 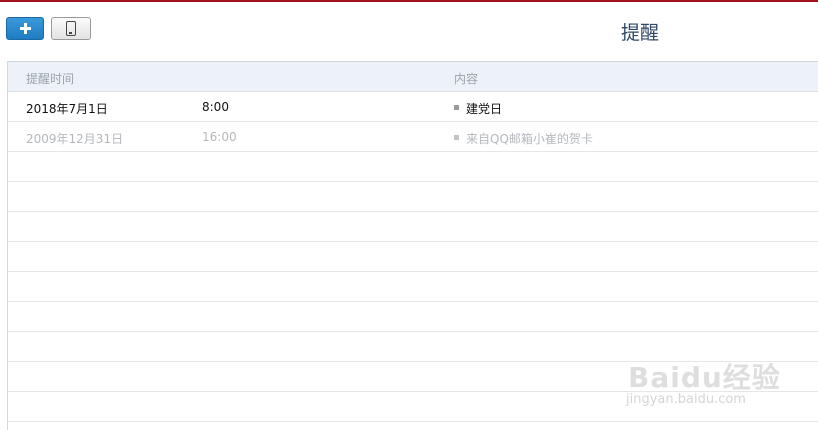 What do you see at coordinates (413, 137) in the screenshot?
I see `table-row: 2009年12月31日 16:00 来自QQ邮箱小崔的贺卡` at bounding box center [413, 137].